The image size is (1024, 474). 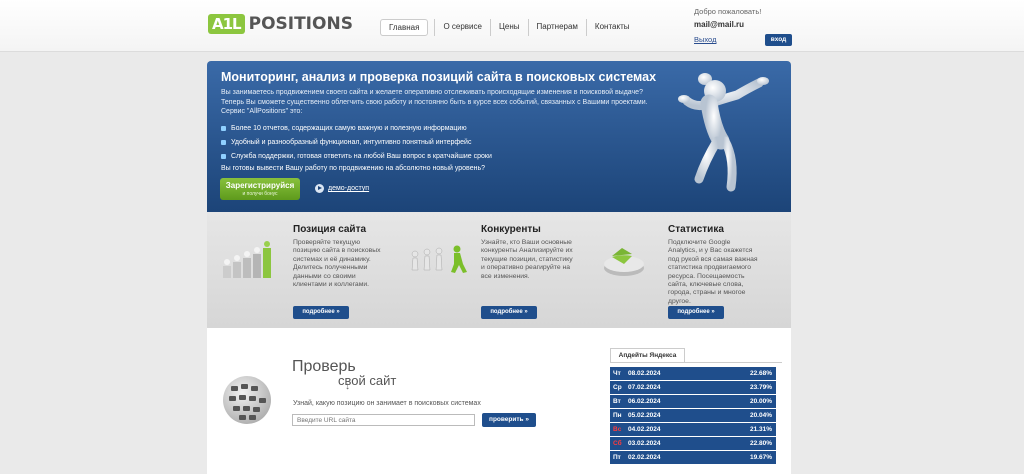 What do you see at coordinates (383, 420) in the screenshot?
I see `url-input` at bounding box center [383, 420].